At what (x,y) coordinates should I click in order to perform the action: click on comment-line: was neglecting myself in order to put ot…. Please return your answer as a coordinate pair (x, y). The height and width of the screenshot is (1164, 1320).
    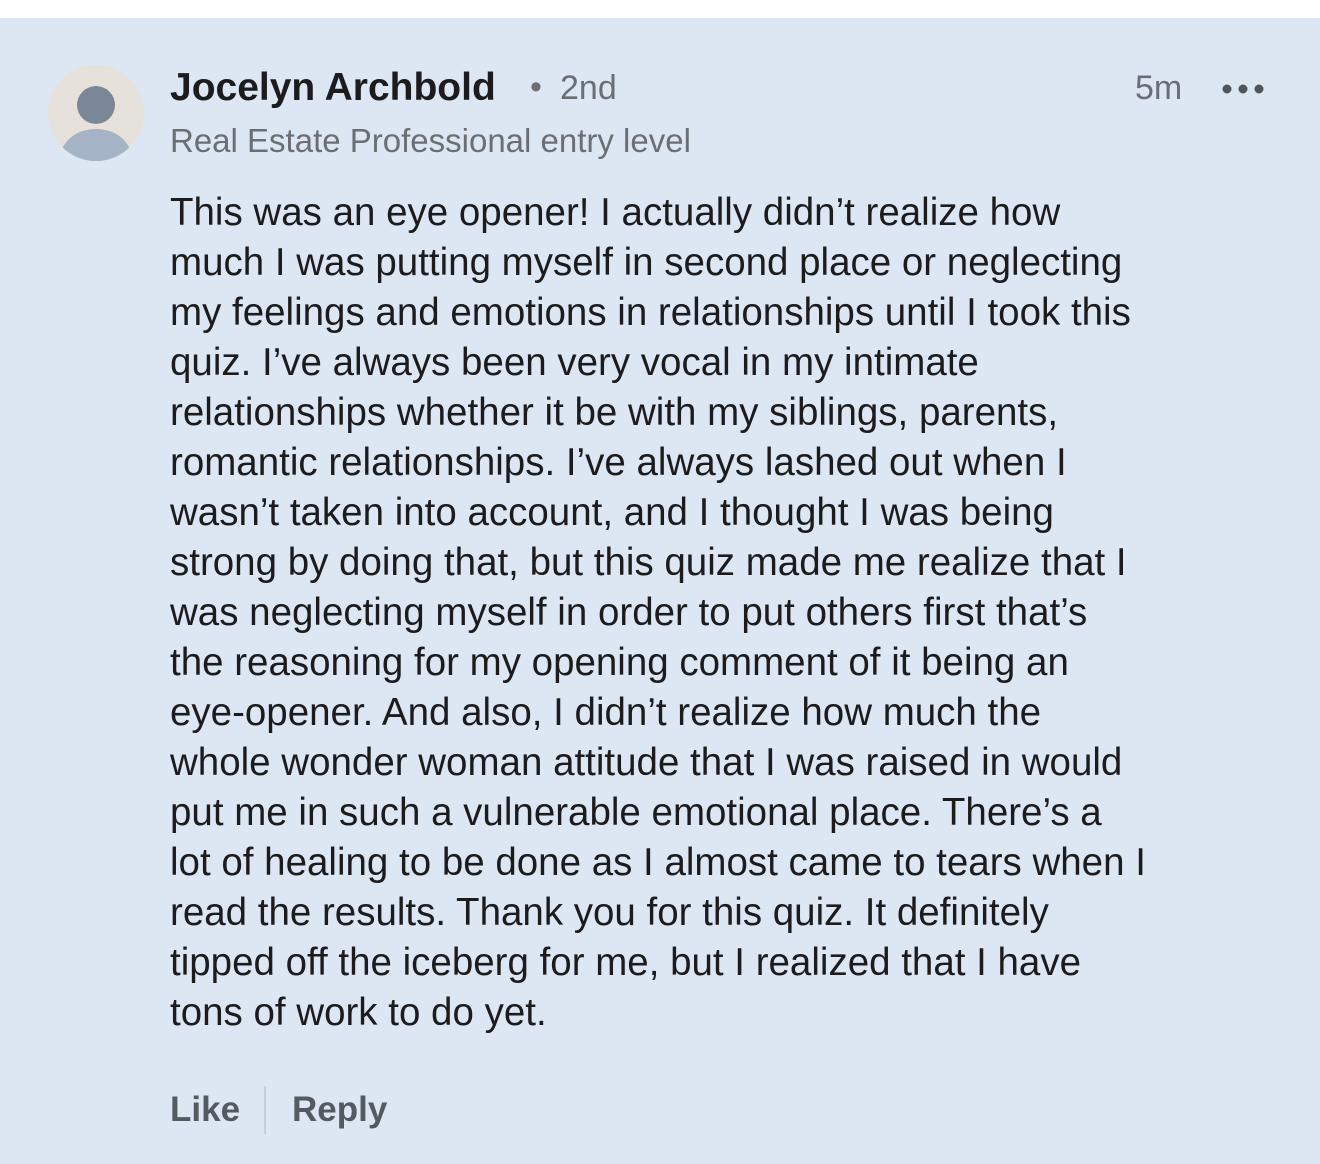
    Looking at the image, I should click on (629, 612).